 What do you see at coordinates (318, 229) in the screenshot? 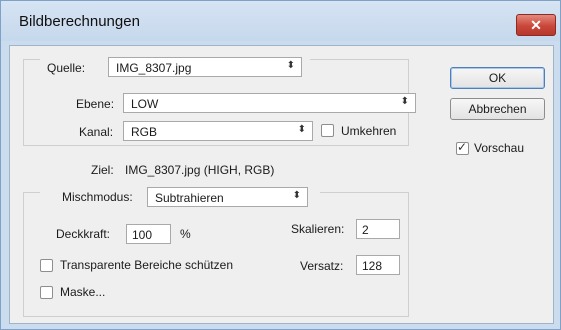
I see `scale-label: Skalieren:` at bounding box center [318, 229].